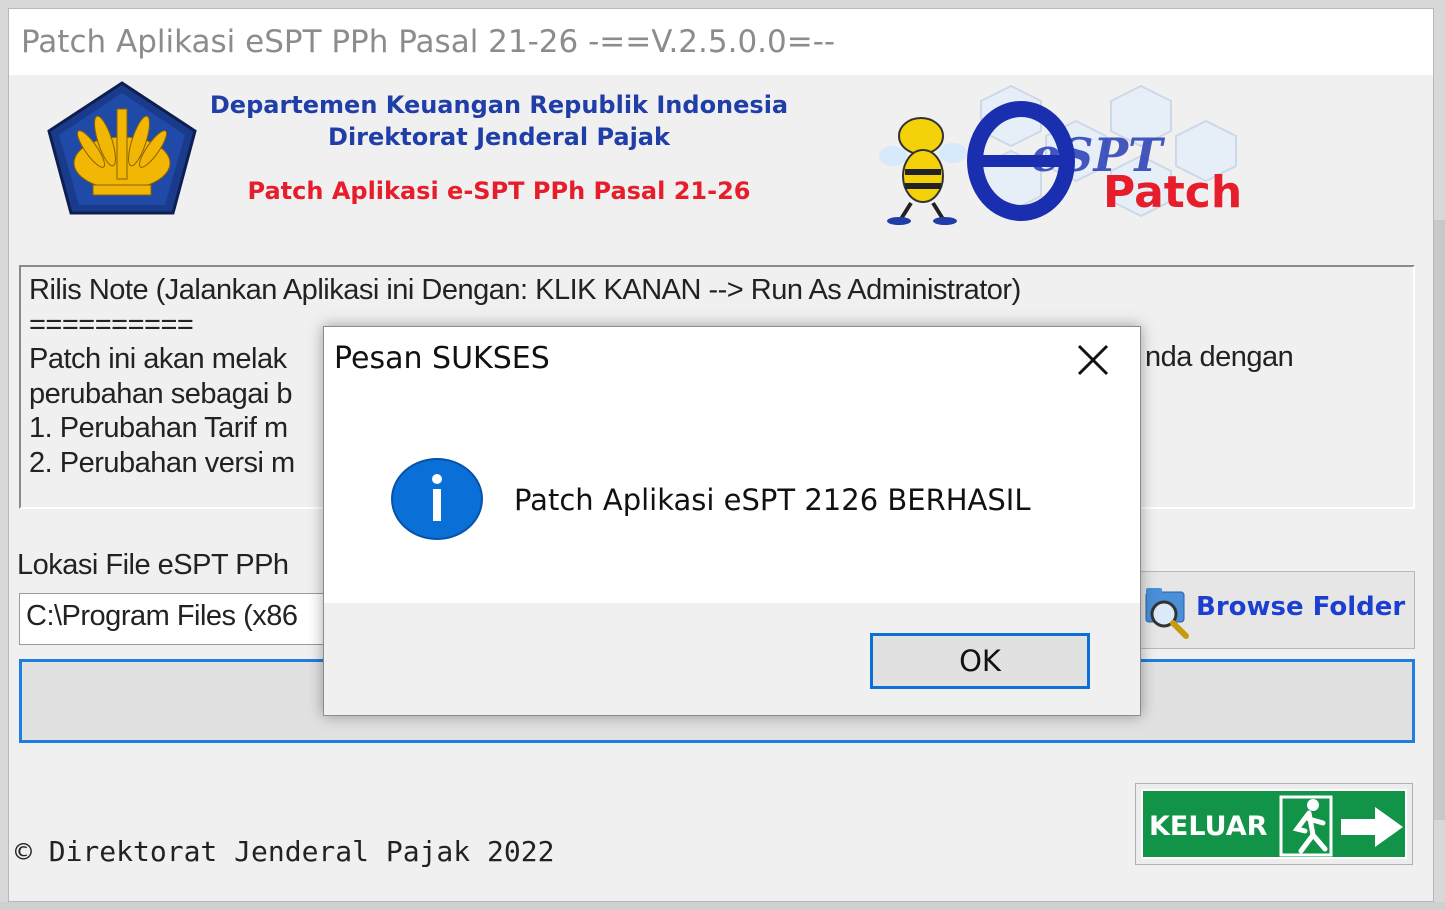 The image size is (1445, 910). I want to click on background-window-bottom, so click(722, 906).